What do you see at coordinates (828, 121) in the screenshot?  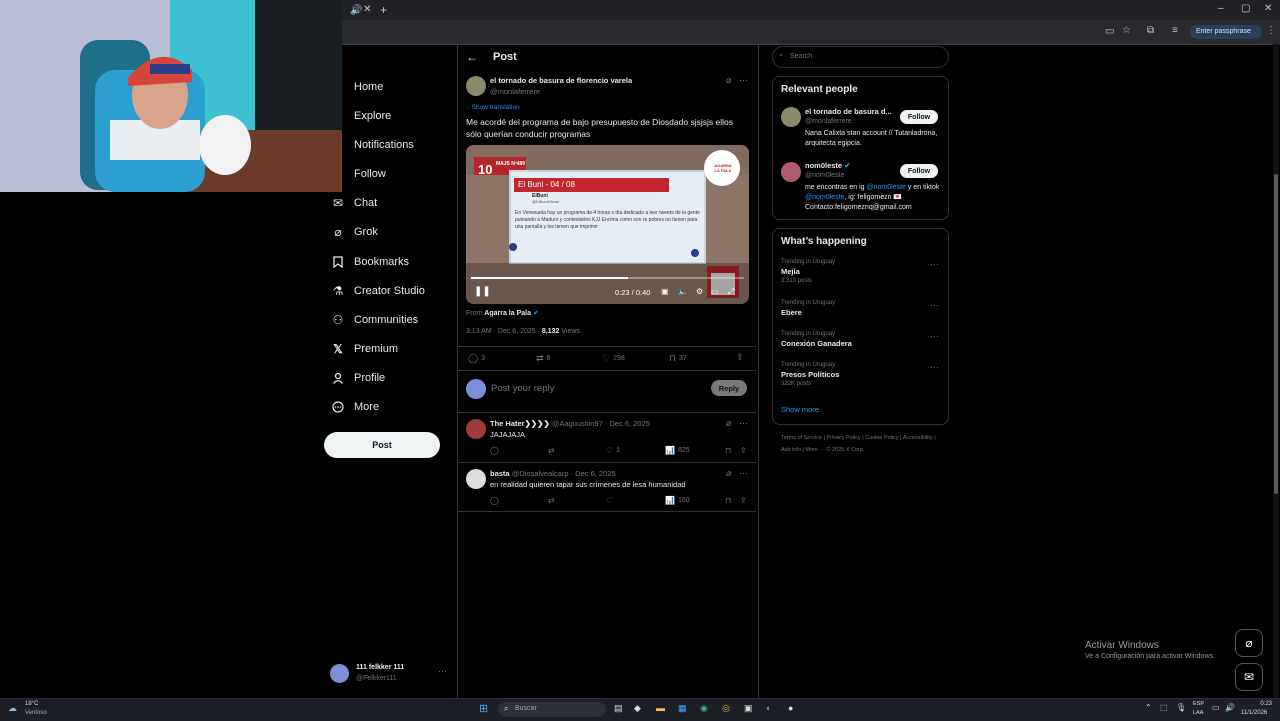 I see `person-handle: @monlaferrere` at bounding box center [828, 121].